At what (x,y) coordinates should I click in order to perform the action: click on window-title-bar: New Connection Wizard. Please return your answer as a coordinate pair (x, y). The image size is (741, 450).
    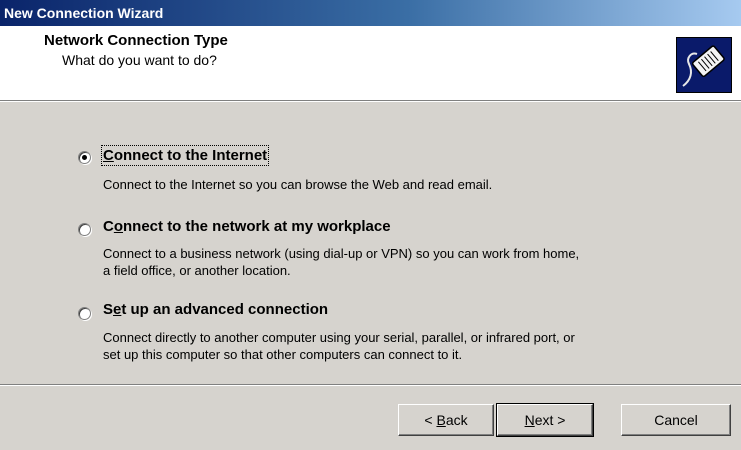
    Looking at the image, I should click on (370, 13).